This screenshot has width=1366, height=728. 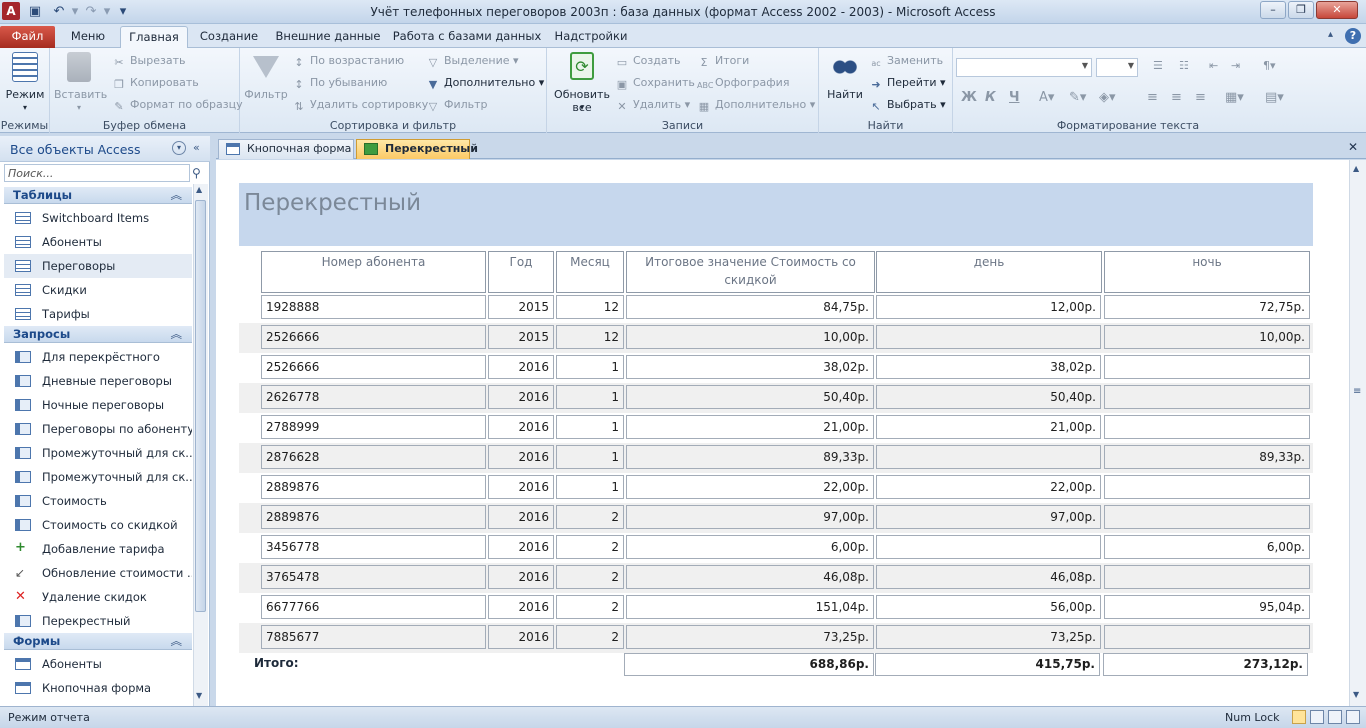 What do you see at coordinates (98, 525) in the screenshot?
I see `nav-item: Стоимость со скидкой` at bounding box center [98, 525].